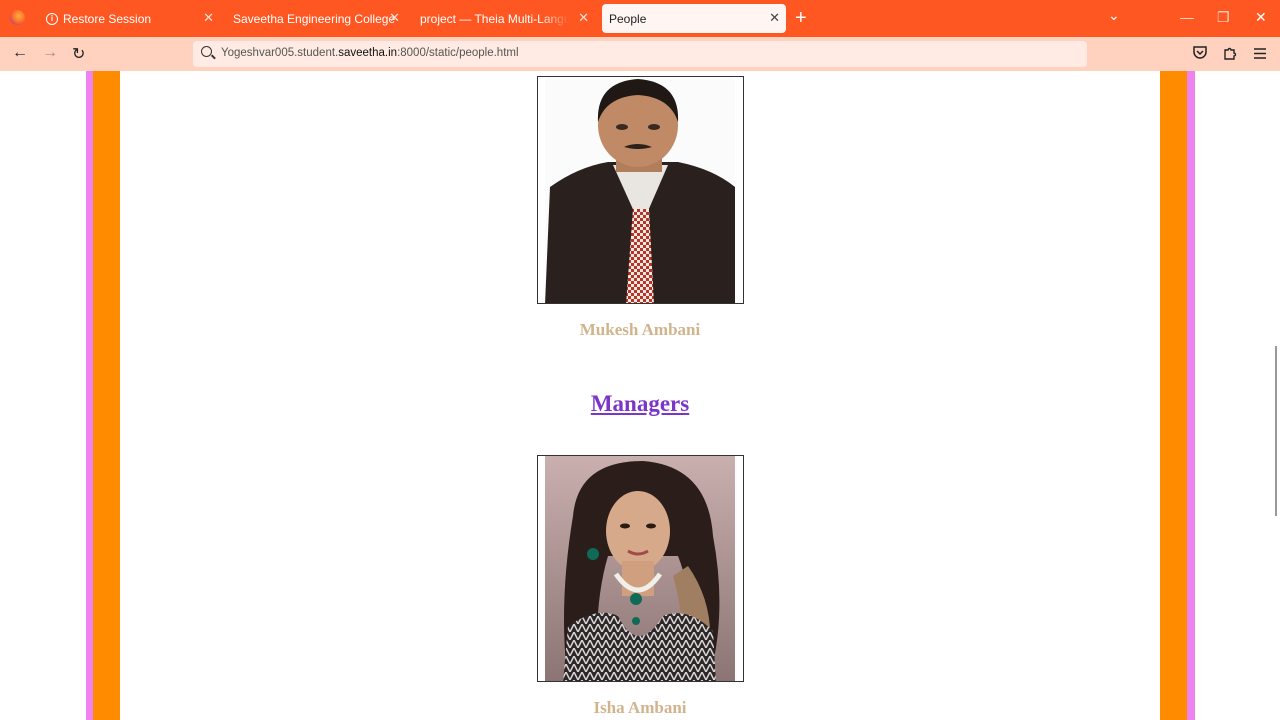  I want to click on extensions-puzzle-icon, so click(1230, 54).